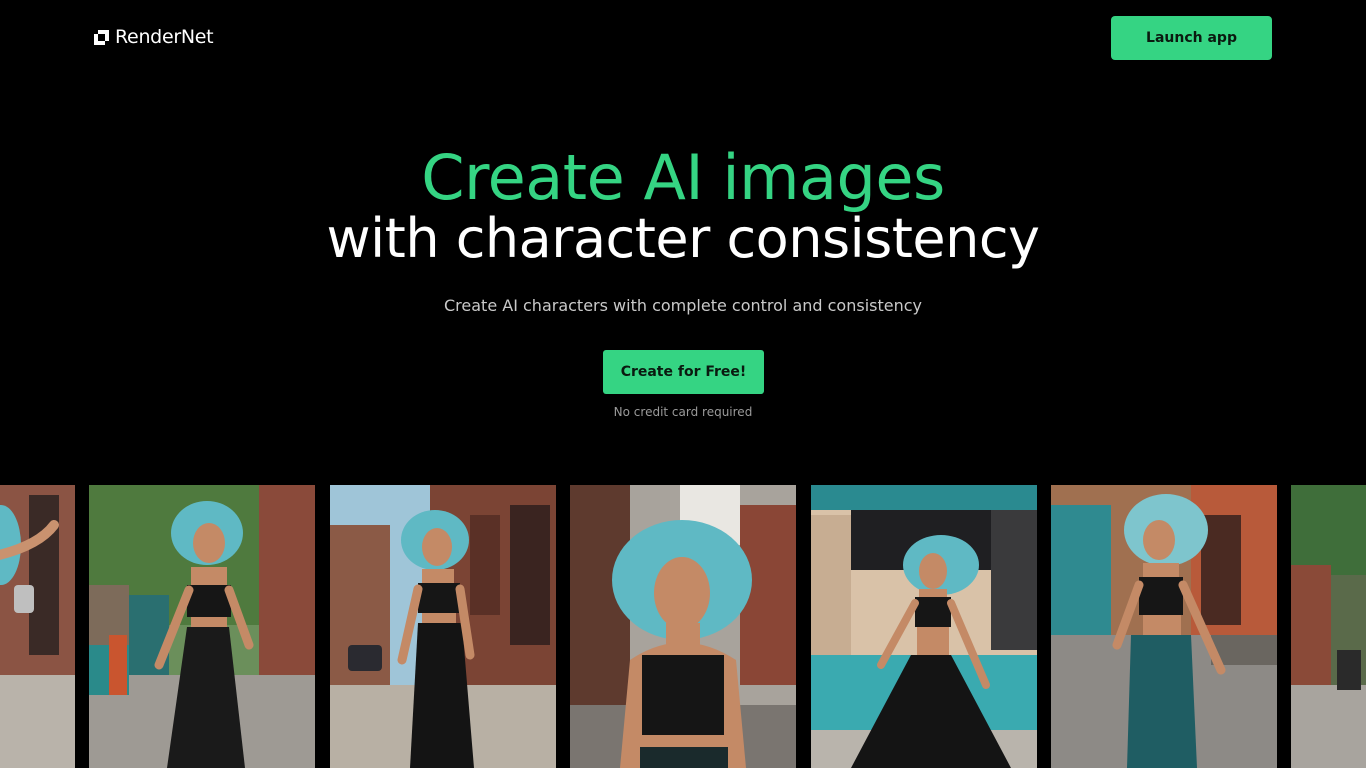 This screenshot has height=768, width=1366. I want to click on launch-app-button: Launch app, so click(1191, 38).